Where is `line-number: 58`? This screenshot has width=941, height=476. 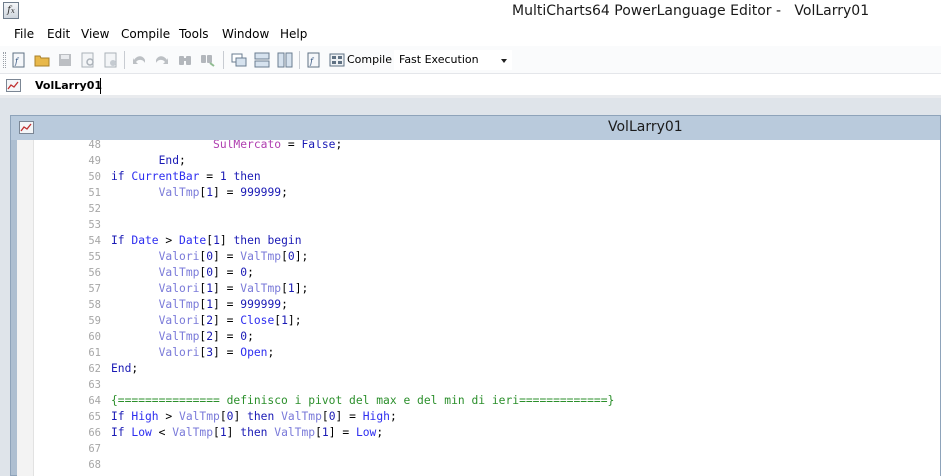 line-number: 58 is located at coordinates (94, 305).